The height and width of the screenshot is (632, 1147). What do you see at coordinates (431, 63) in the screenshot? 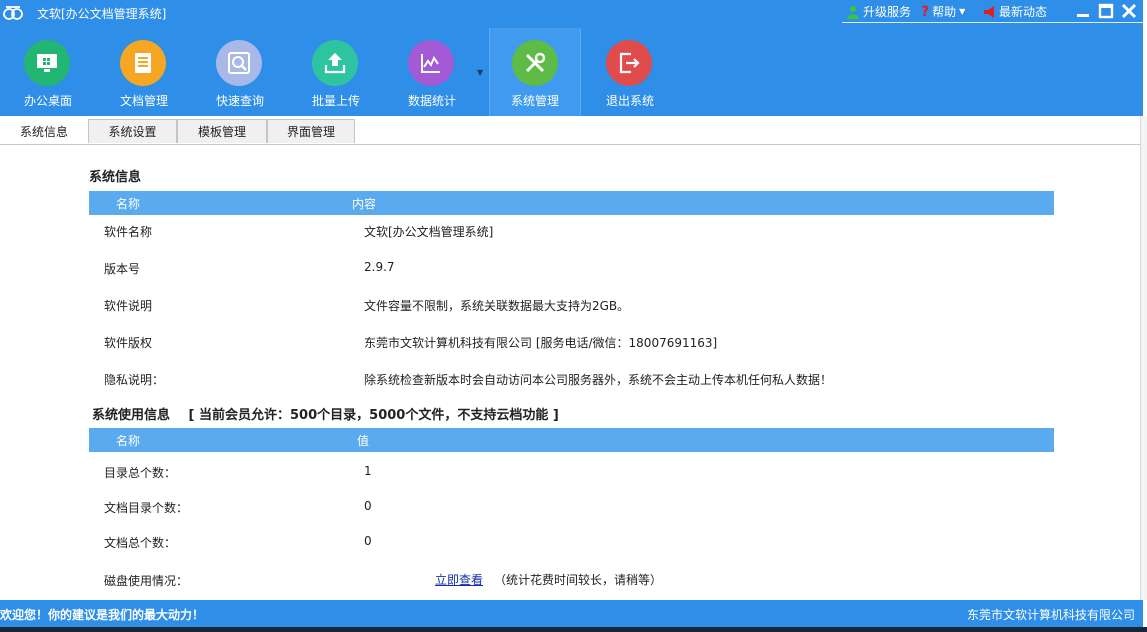
I see `chart-icon` at bounding box center [431, 63].